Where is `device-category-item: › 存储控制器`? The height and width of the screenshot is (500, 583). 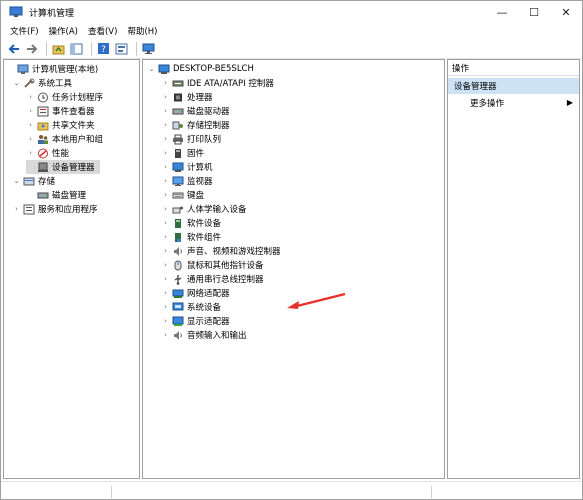 device-category-item: › 存储控制器 is located at coordinates (195, 125).